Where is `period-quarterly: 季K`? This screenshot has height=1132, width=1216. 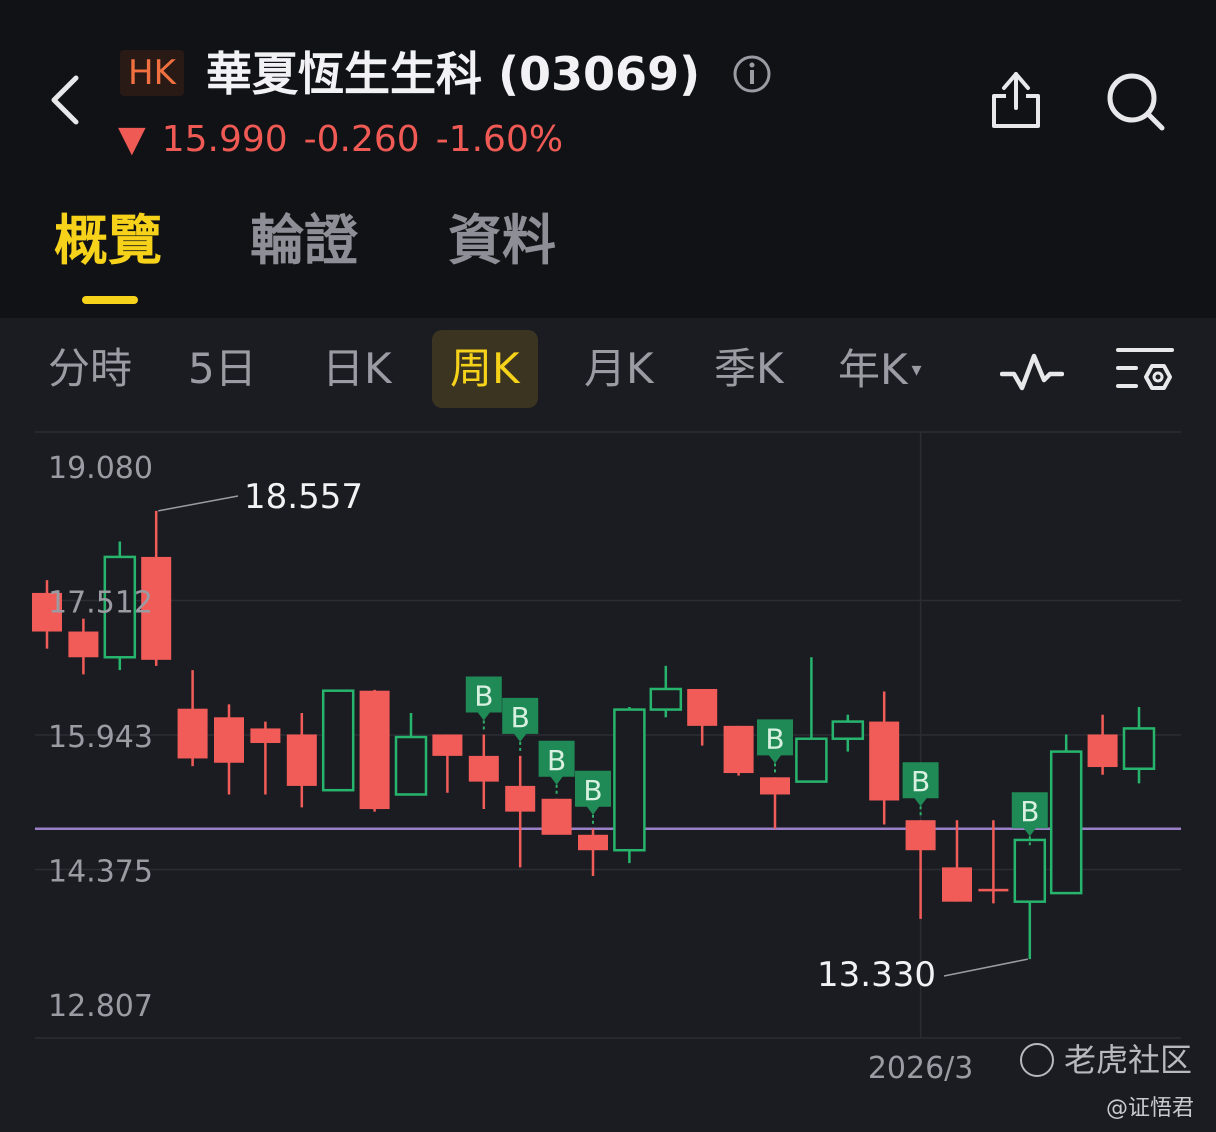
period-quarterly: 季K is located at coordinates (749, 369).